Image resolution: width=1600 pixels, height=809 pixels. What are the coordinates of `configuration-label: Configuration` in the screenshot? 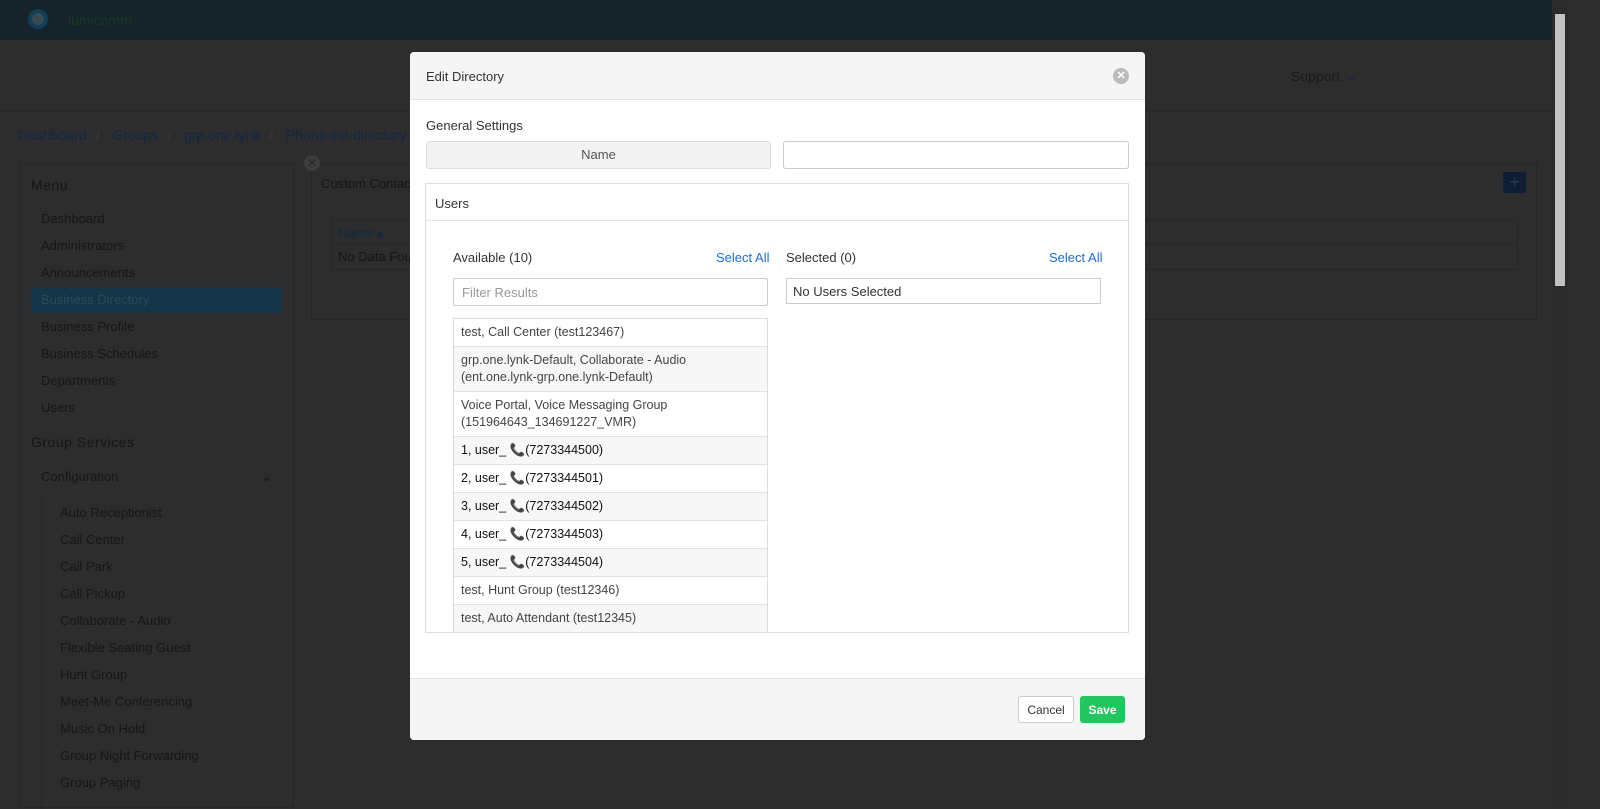 It's located at (80, 476).